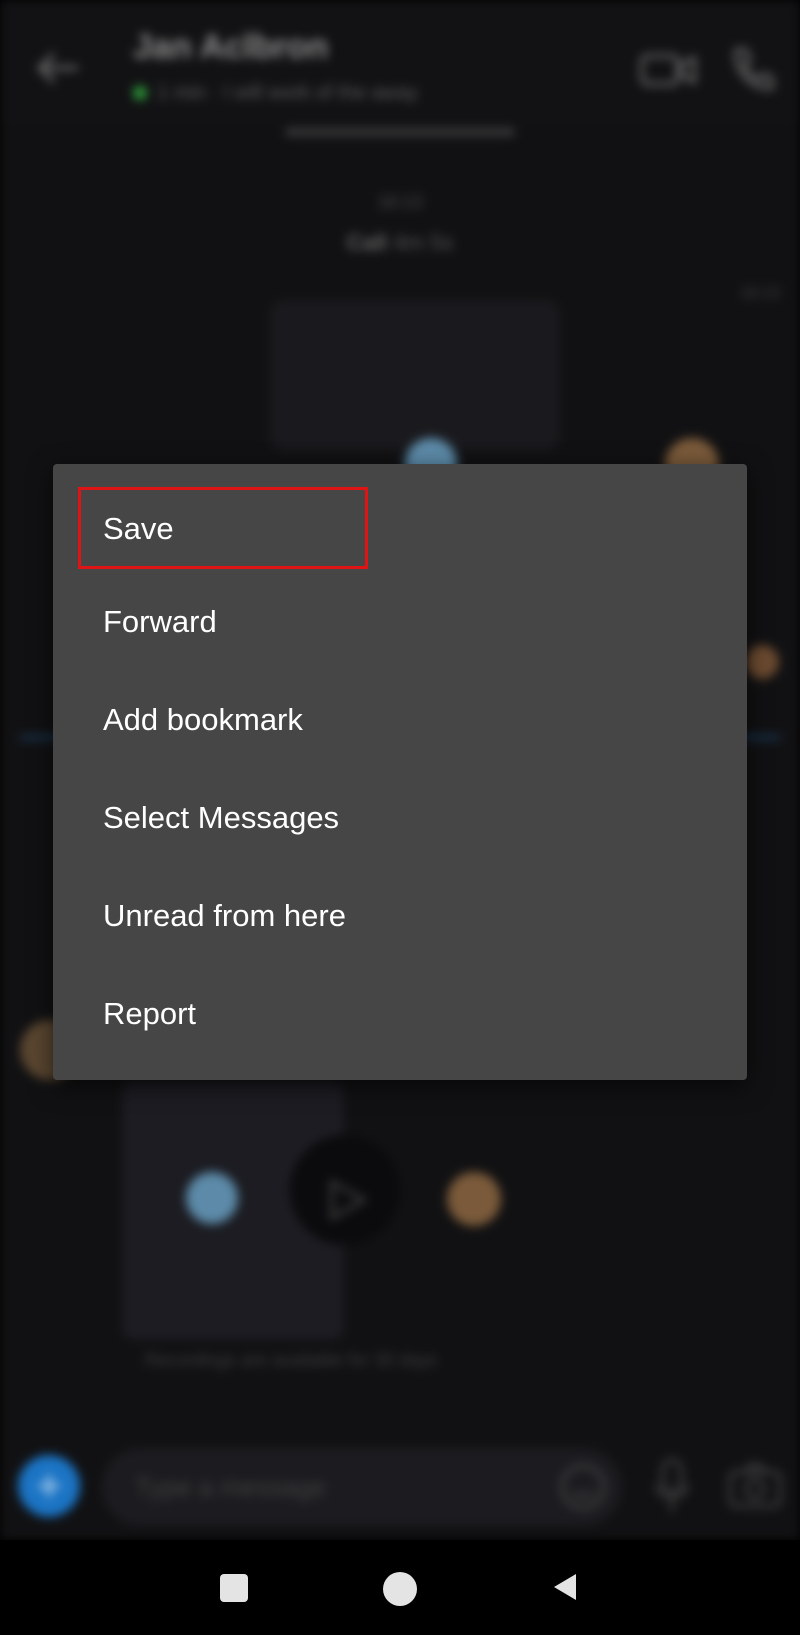  I want to click on recents-square-icon, so click(234, 1588).